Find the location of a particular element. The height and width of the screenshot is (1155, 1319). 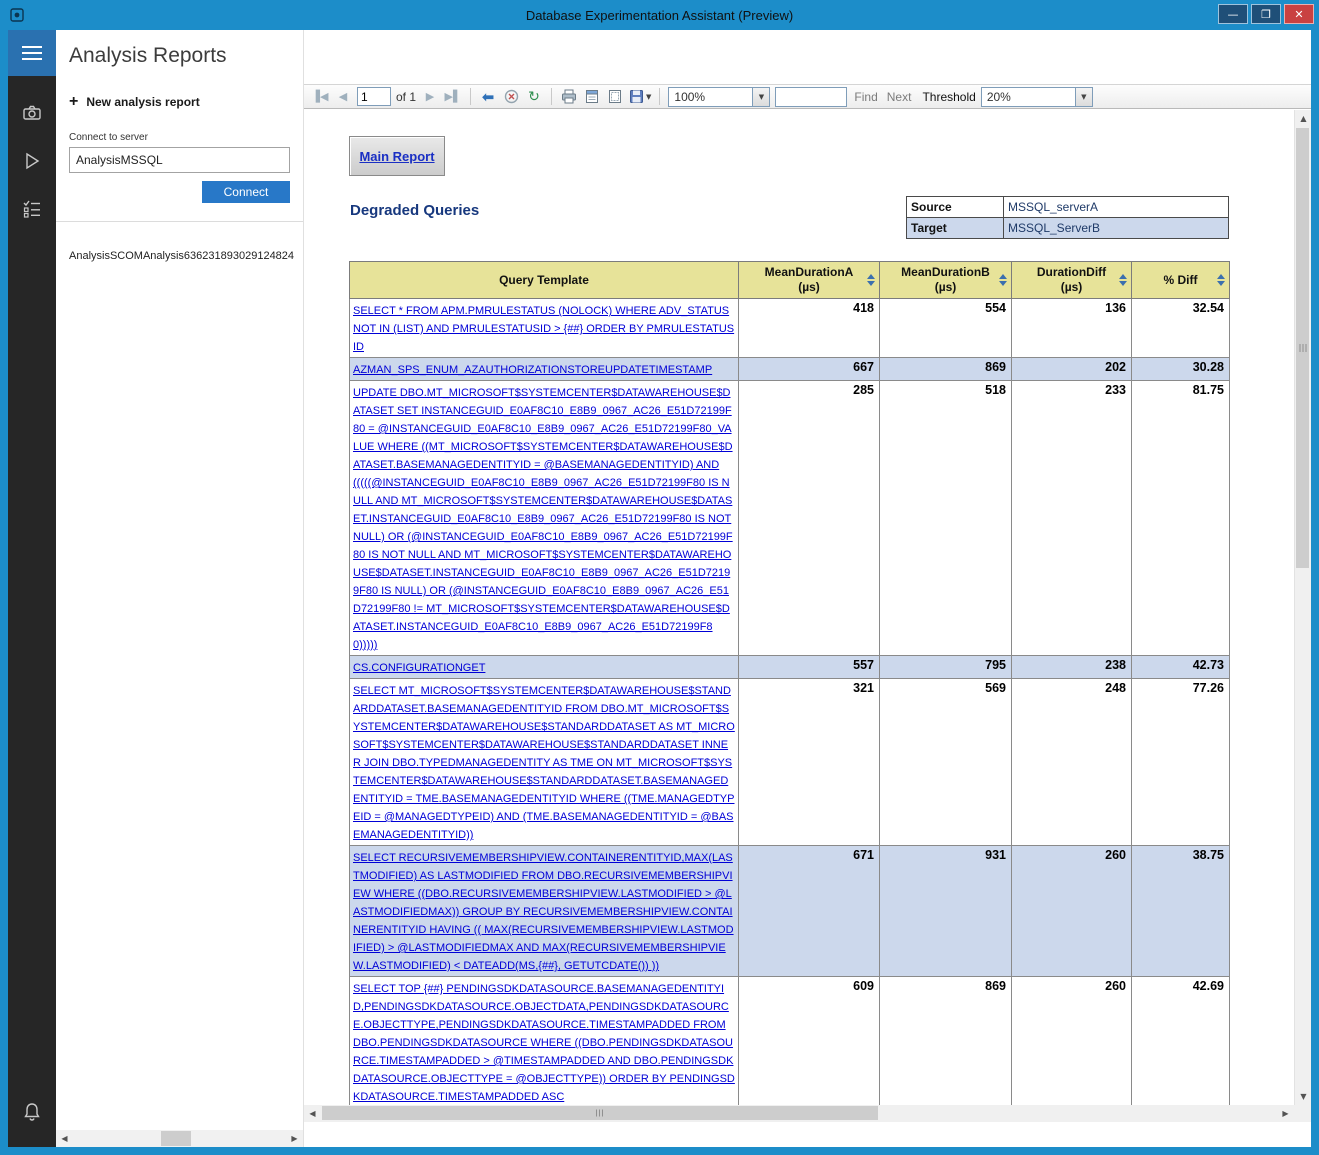

first-page-icon: ▐◀ is located at coordinates (320, 96).